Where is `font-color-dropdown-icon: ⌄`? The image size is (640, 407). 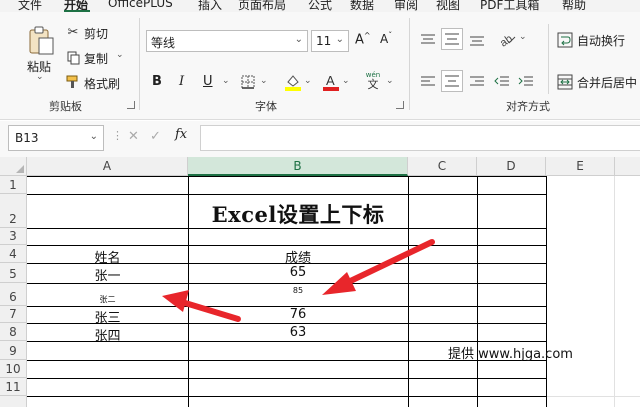 font-color-dropdown-icon: ⌄ is located at coordinates (346, 81).